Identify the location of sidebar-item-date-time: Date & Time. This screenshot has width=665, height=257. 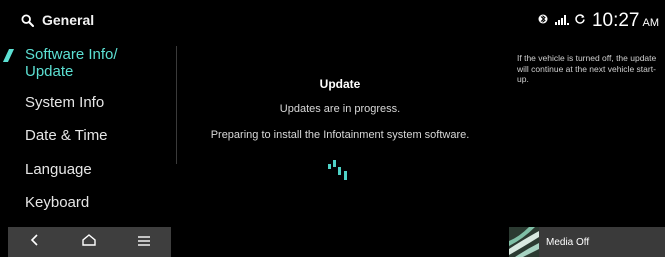
(66, 135).